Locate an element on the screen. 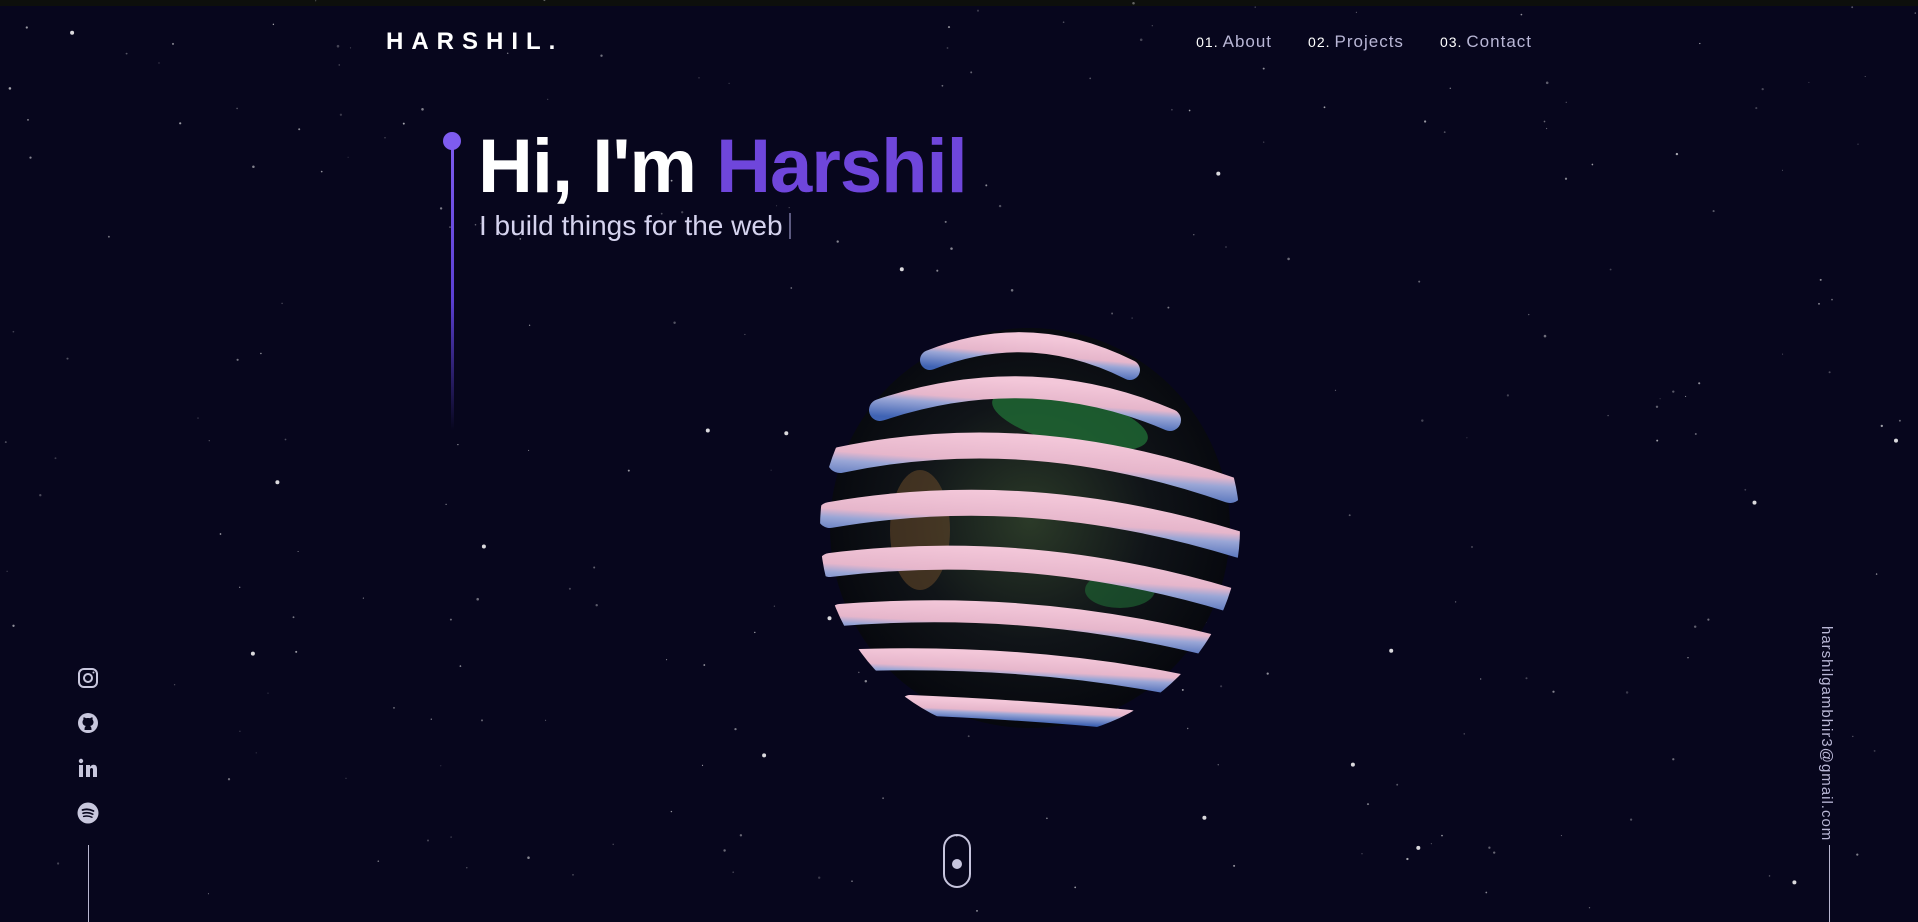  left-vertical-line is located at coordinates (88, 883).